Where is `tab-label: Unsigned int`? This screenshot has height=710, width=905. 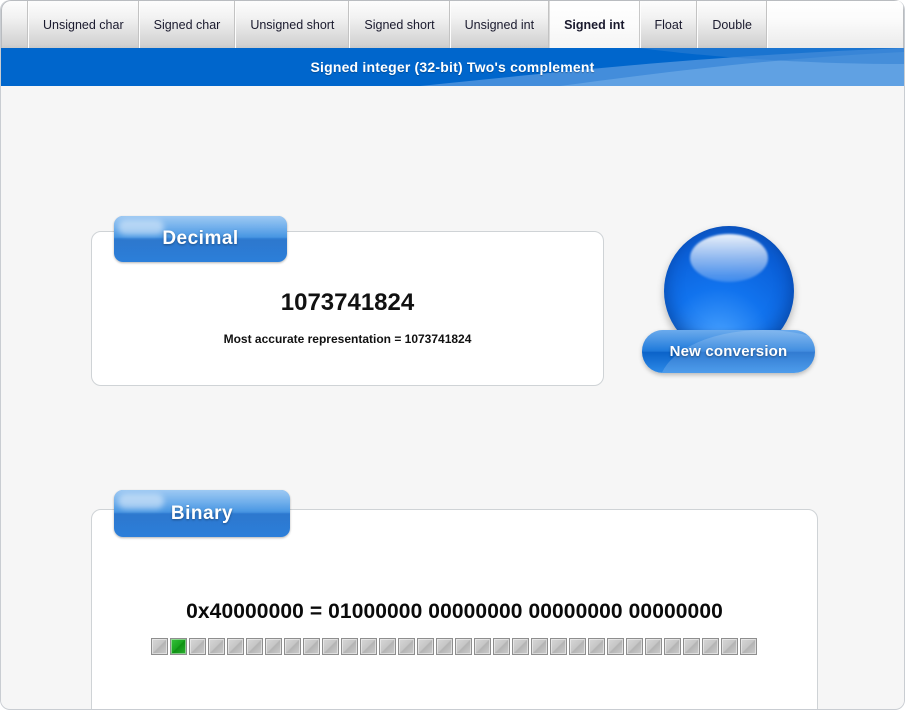
tab-label: Unsigned int is located at coordinates (499, 24).